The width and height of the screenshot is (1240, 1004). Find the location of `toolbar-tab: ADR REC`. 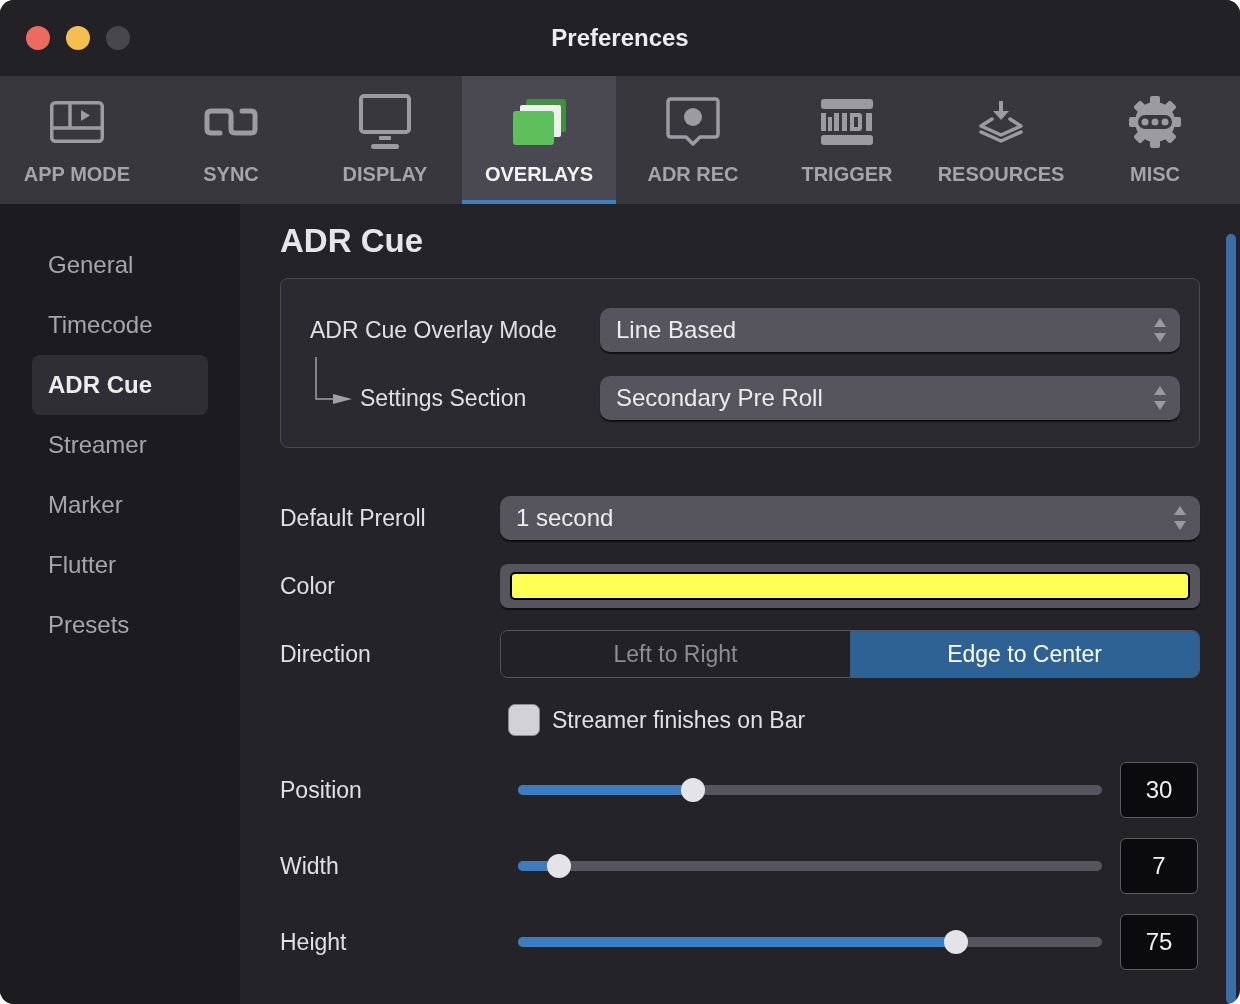

toolbar-tab: ADR REC is located at coordinates (693, 140).